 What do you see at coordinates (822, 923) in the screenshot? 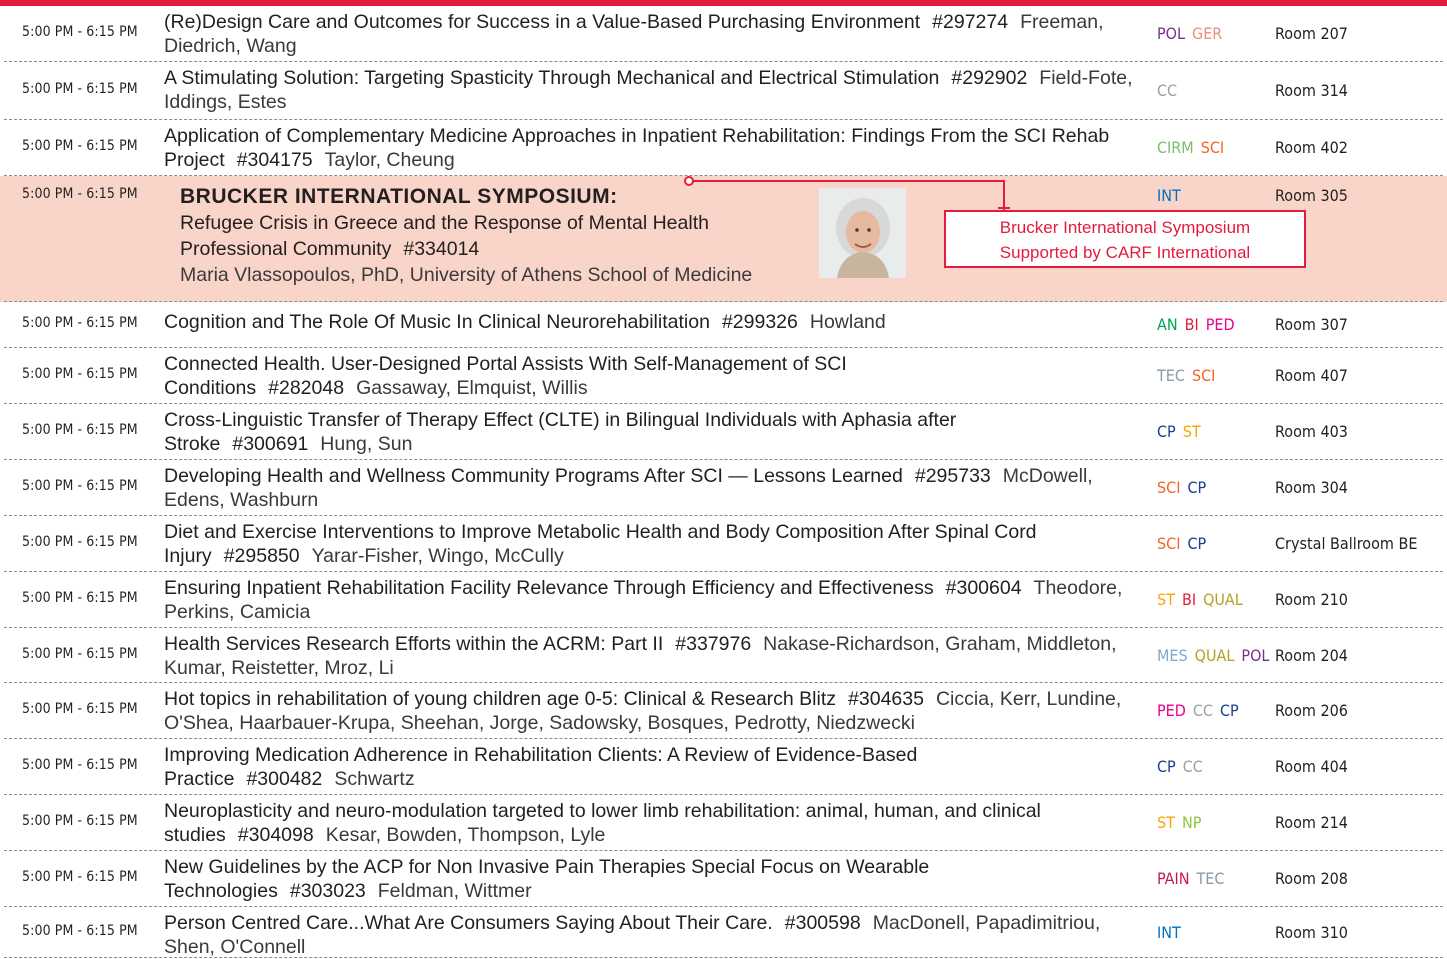
I see `session-number: #300598` at bounding box center [822, 923].